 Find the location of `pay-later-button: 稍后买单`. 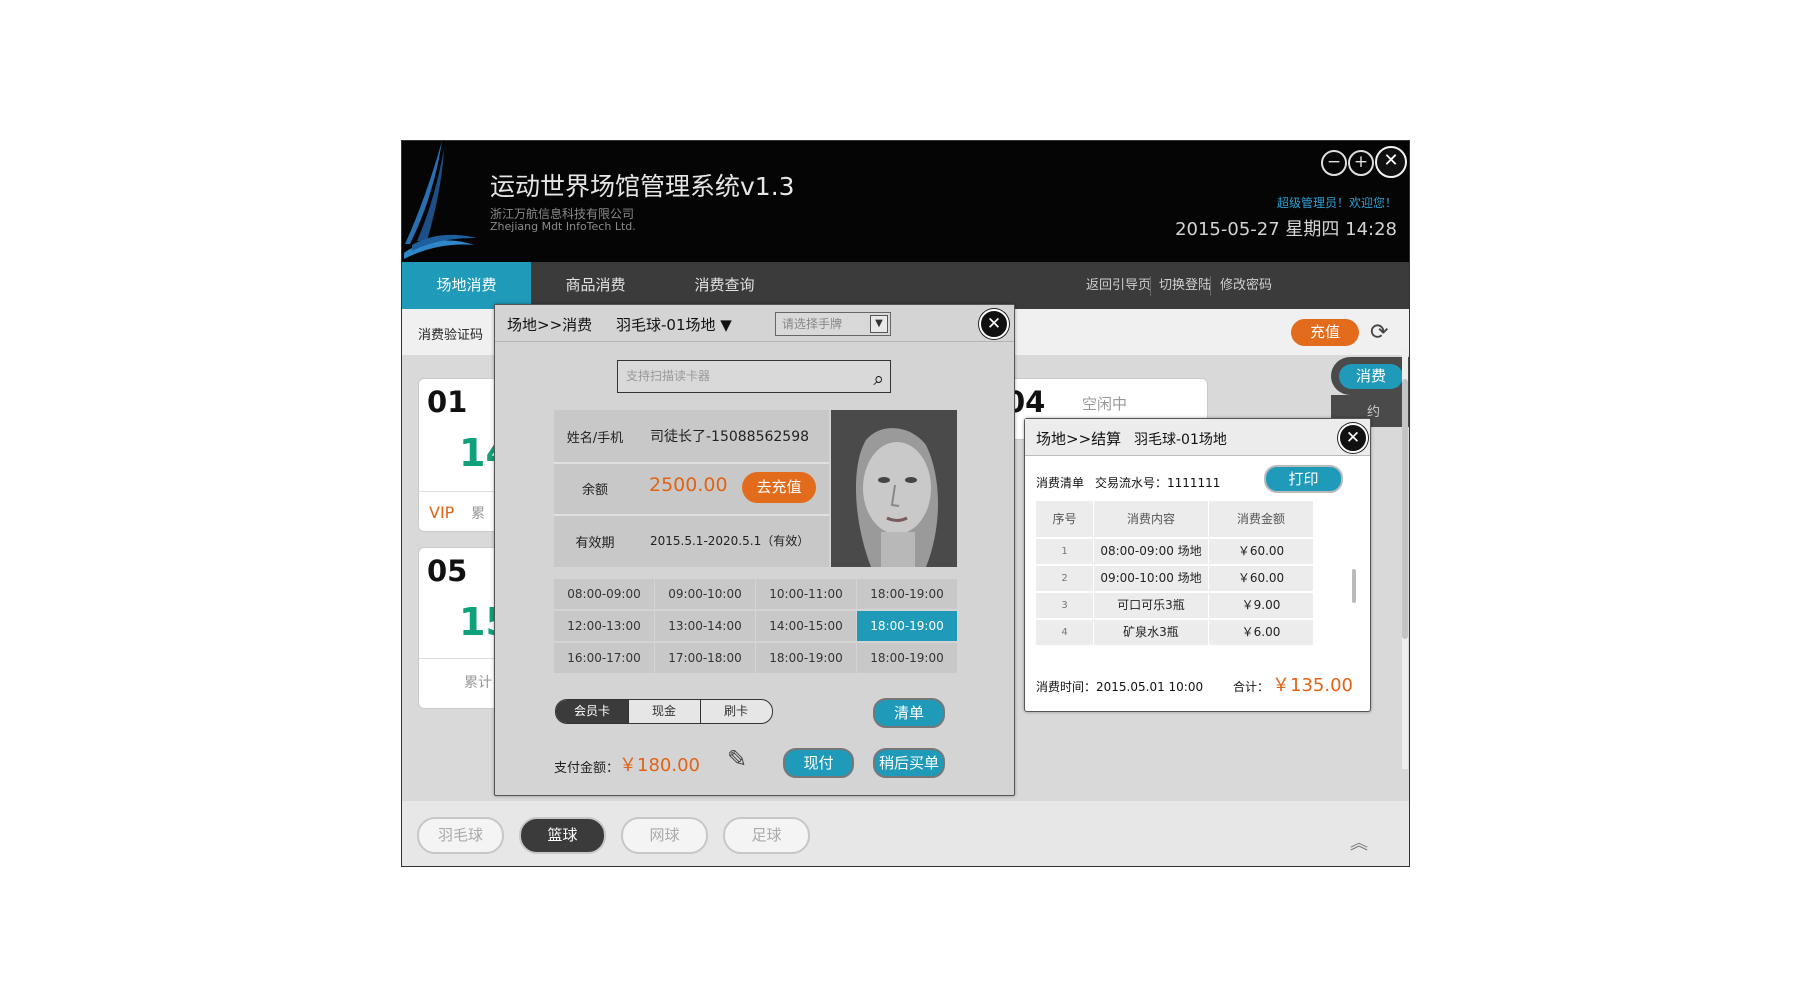

pay-later-button: 稍后买单 is located at coordinates (909, 763).